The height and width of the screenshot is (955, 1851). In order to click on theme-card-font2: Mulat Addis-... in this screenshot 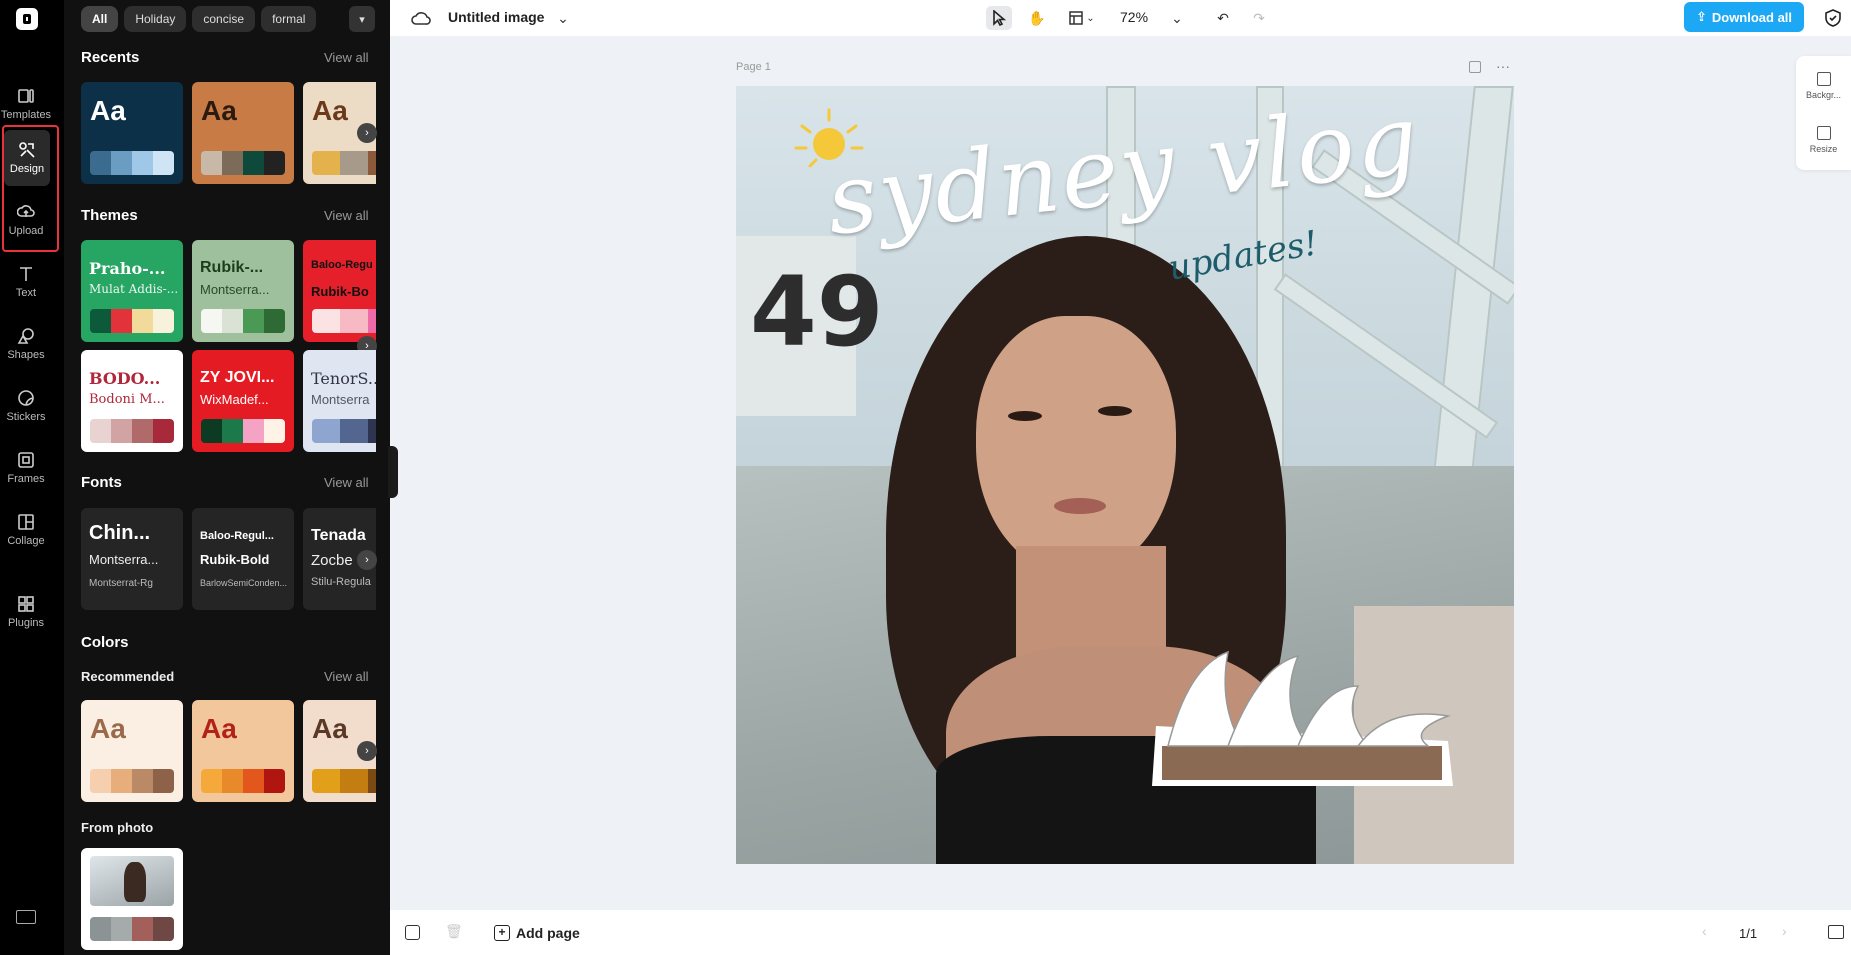, I will do `click(134, 289)`.